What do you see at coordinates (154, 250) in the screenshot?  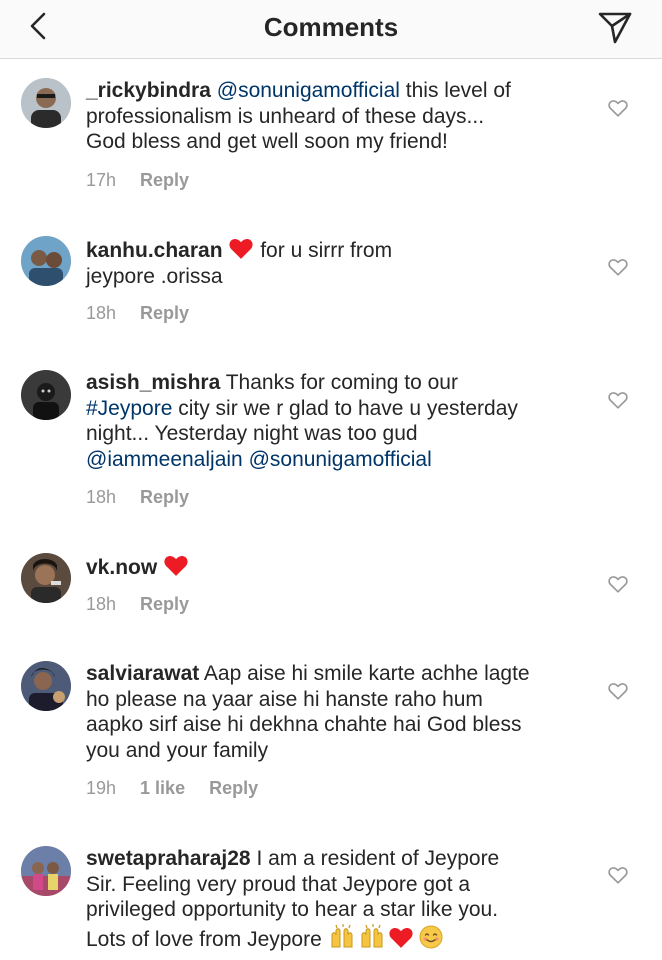 I see `comment-username: kanhu.charan` at bounding box center [154, 250].